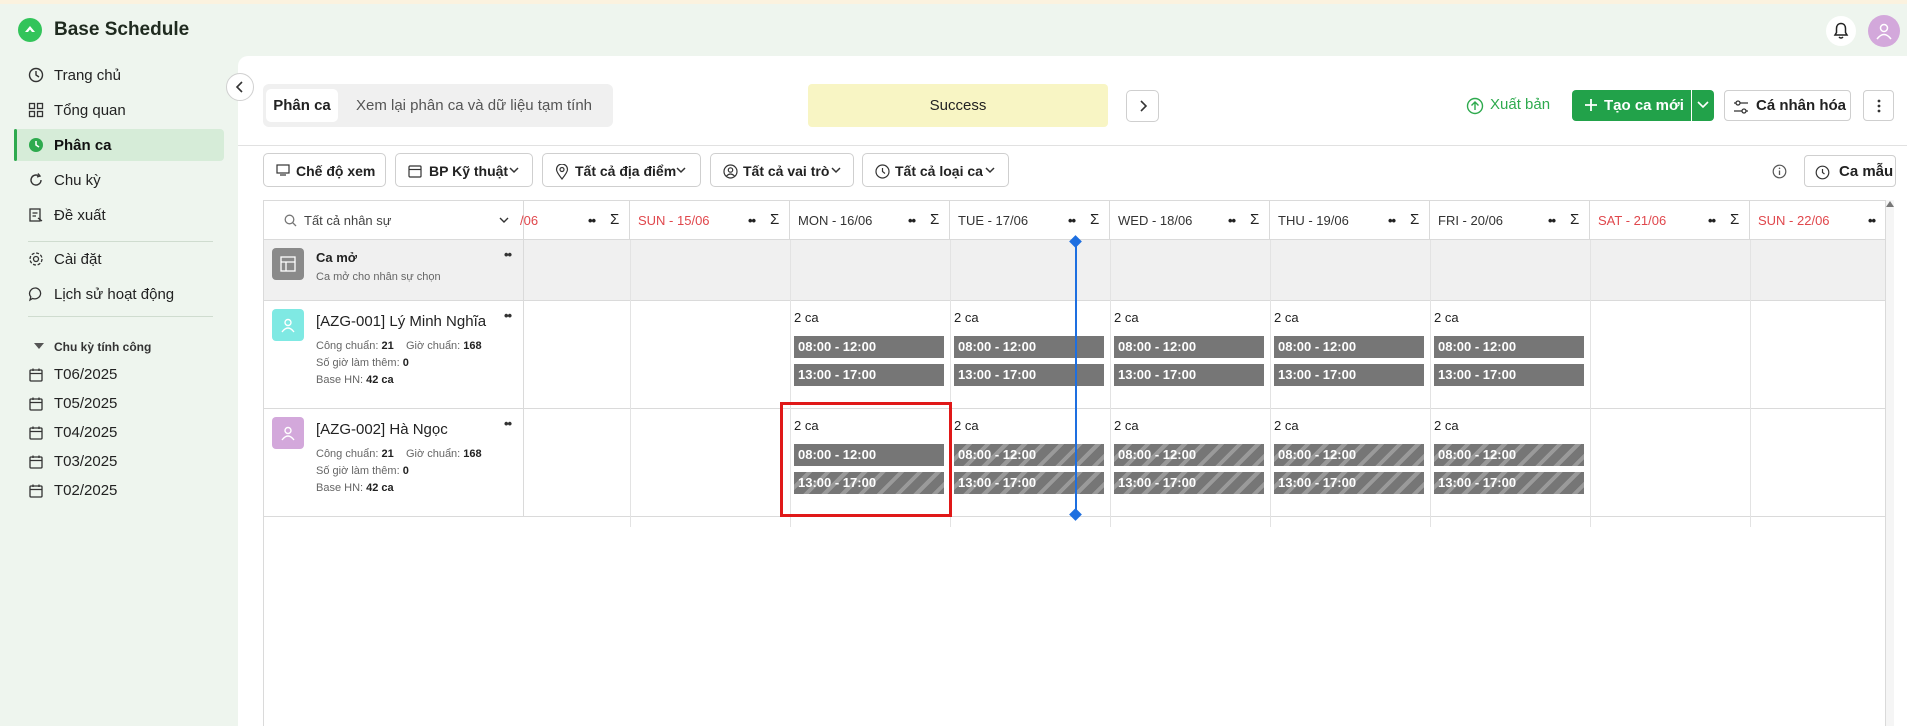  What do you see at coordinates (119, 75) in the screenshot?
I see `sidebar-item-home: Trang chủ` at bounding box center [119, 75].